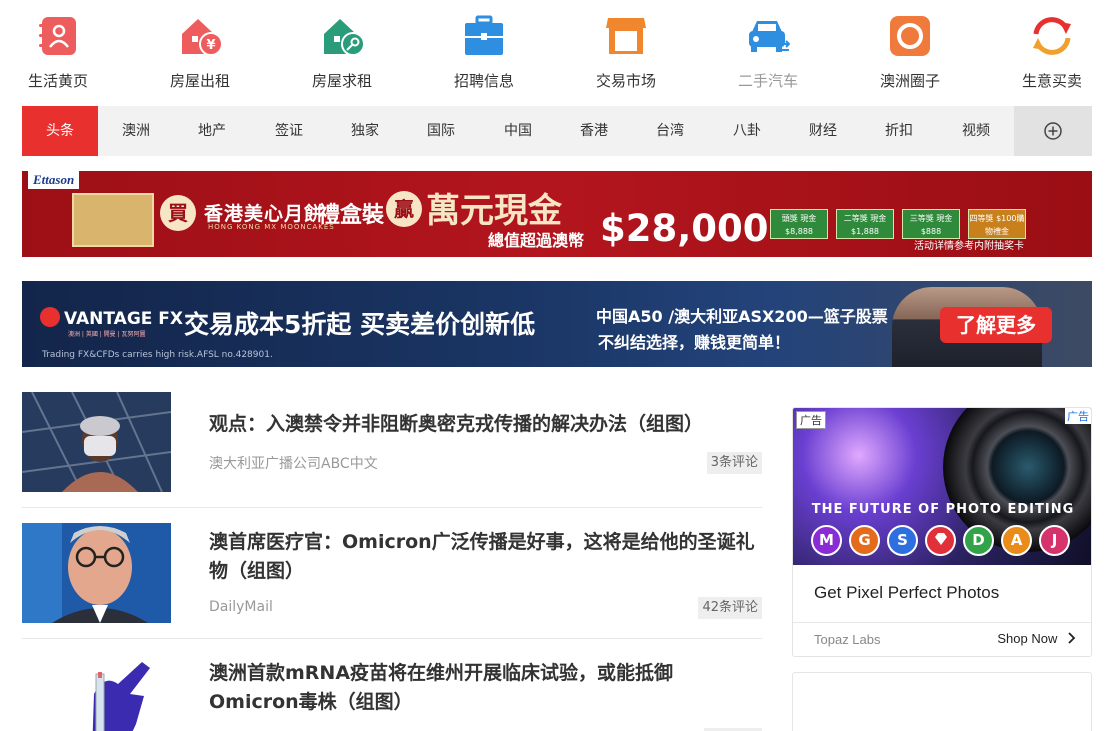 The height and width of the screenshot is (731, 1110). I want to click on nav-icon-label: 生意买卖, so click(1051, 81).